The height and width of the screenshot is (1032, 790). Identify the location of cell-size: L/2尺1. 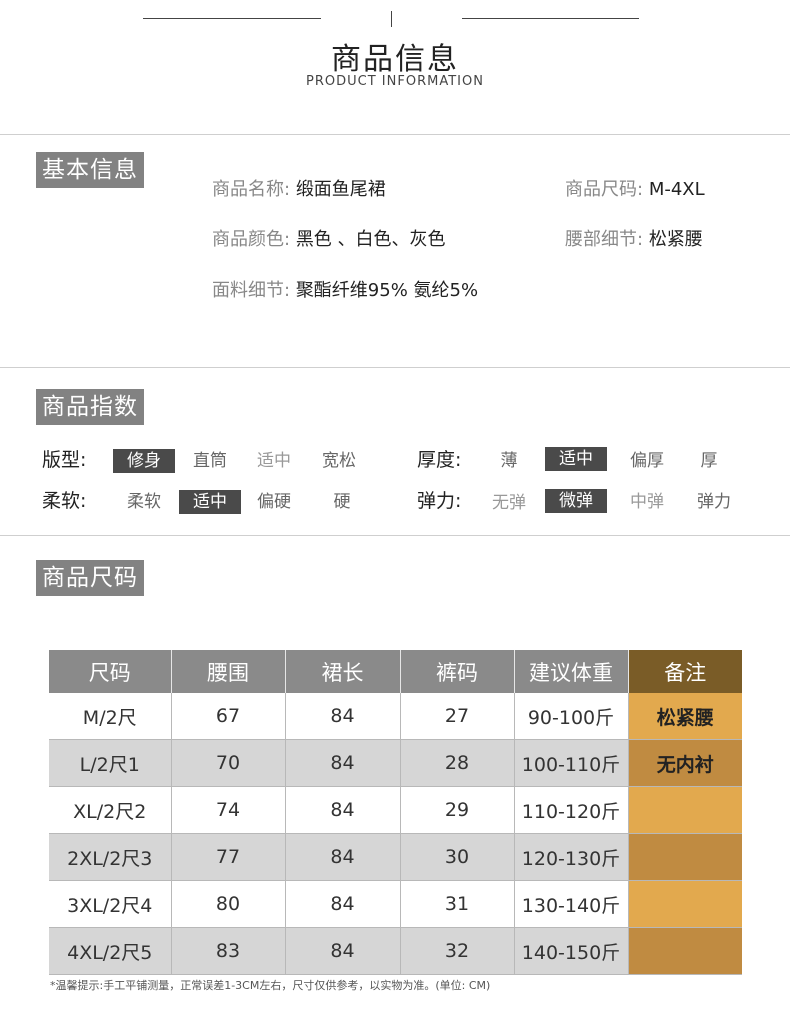
(110, 763).